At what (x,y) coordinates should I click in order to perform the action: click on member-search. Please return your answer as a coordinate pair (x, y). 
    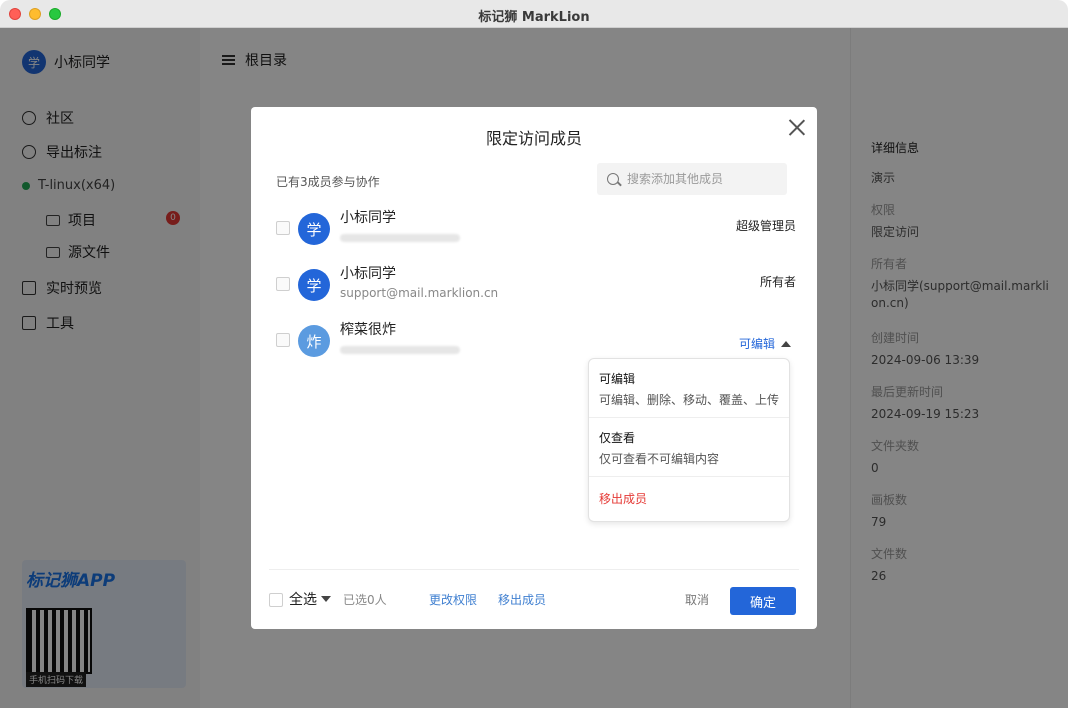
    Looking at the image, I should click on (692, 179).